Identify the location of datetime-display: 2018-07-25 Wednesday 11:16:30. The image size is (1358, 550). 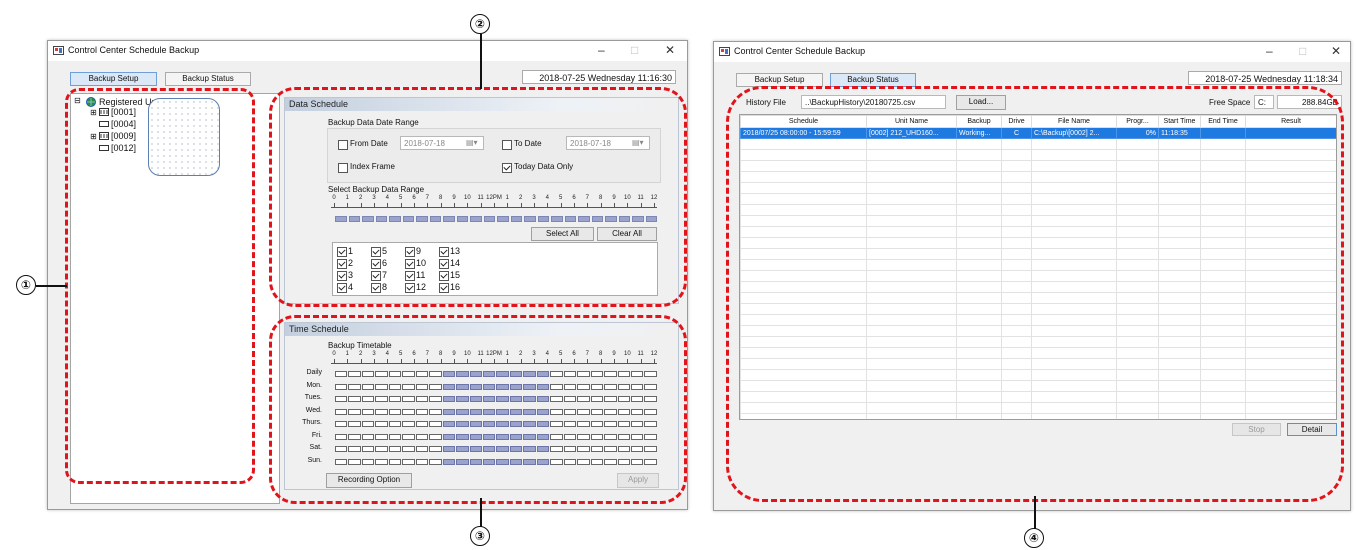
(599, 77).